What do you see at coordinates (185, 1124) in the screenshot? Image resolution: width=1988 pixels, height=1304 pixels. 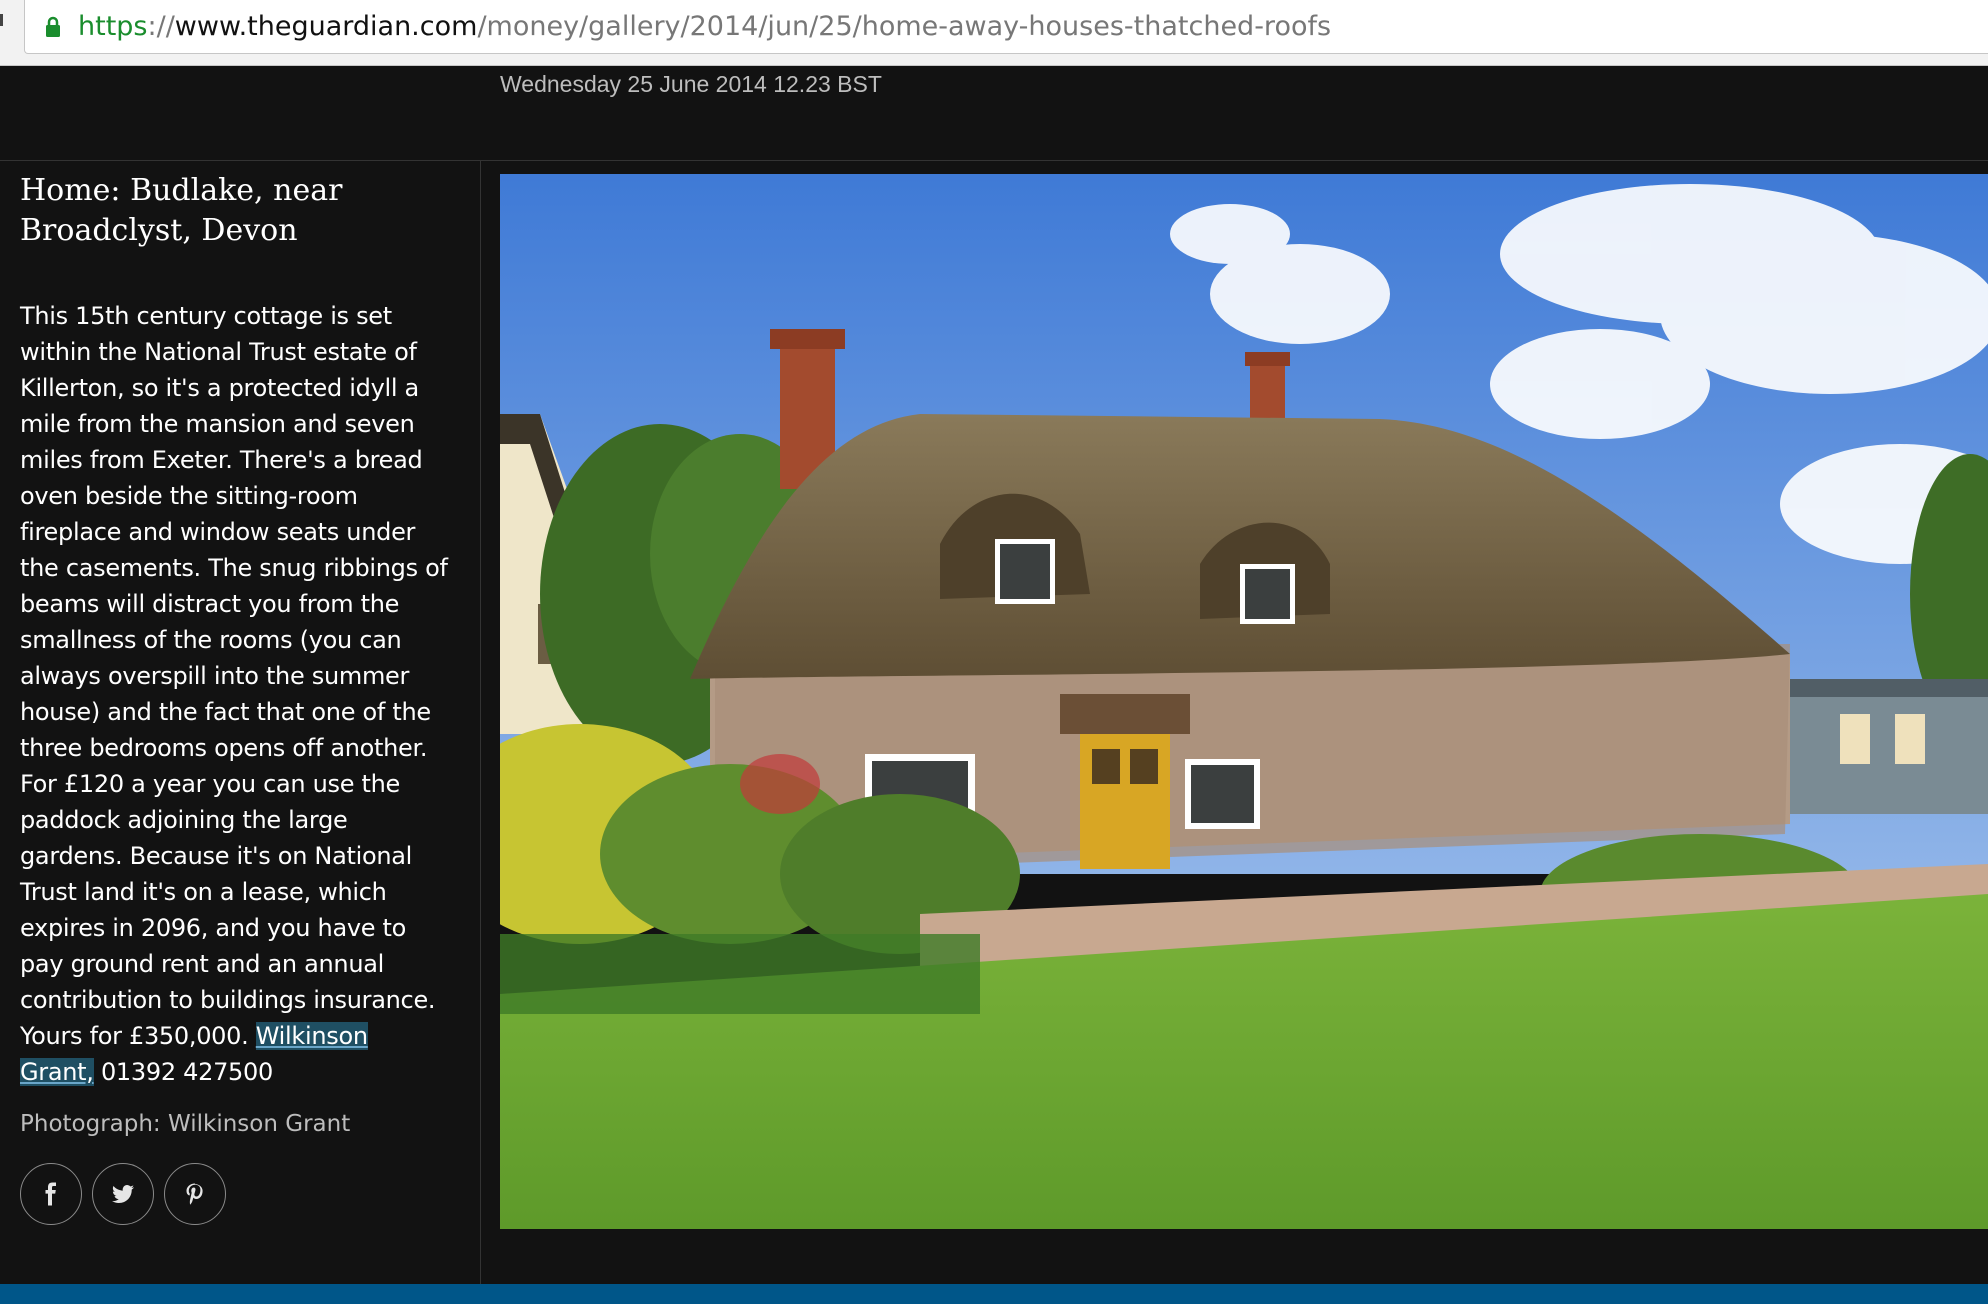 I see `photo-credit: Photograph: Wilkinson Grant` at bounding box center [185, 1124].